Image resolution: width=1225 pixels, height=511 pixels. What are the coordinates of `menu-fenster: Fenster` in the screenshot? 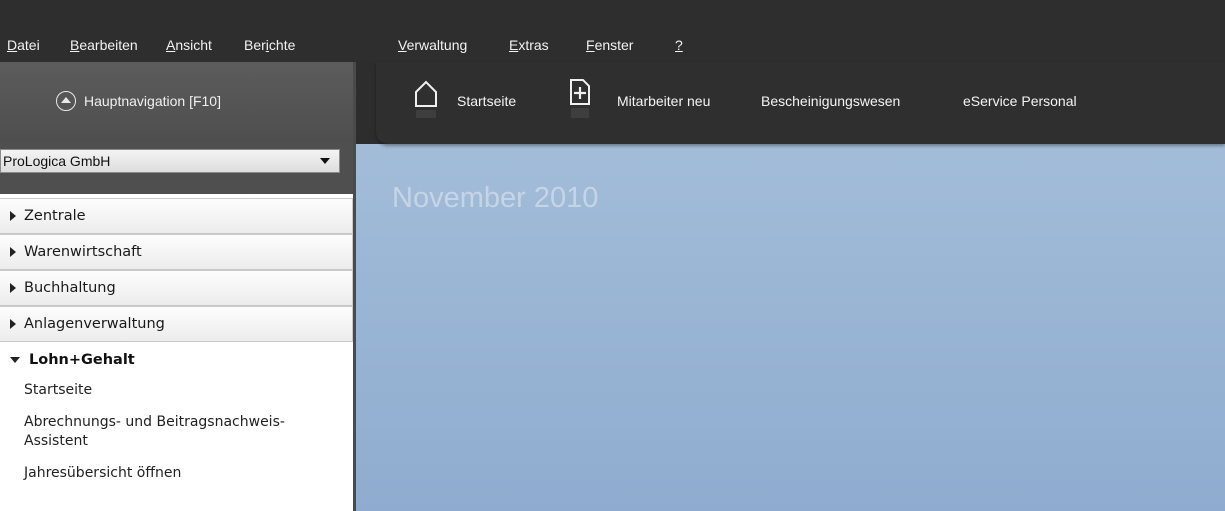 It's located at (609, 45).